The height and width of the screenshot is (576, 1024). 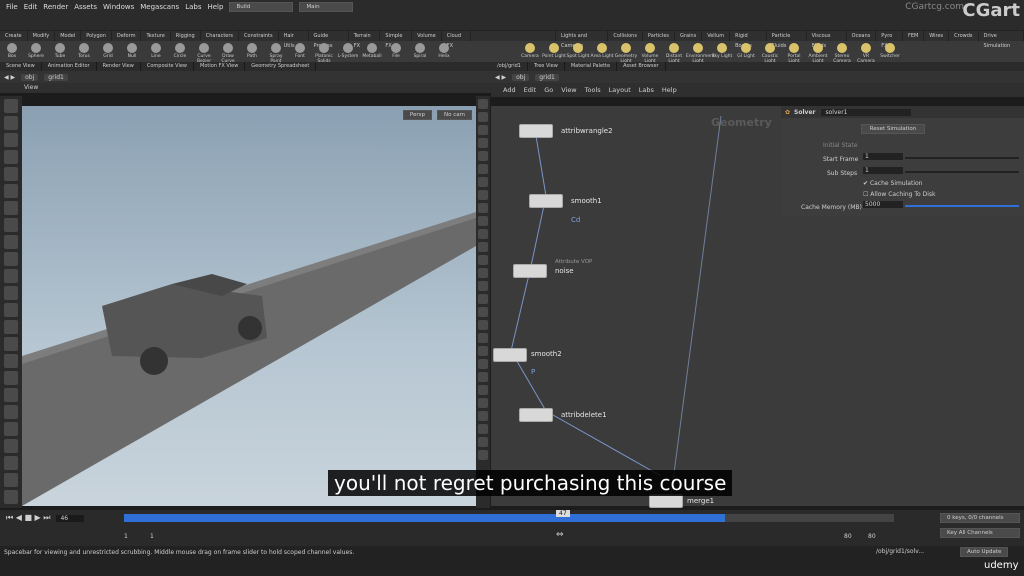 What do you see at coordinates (530, 90) in the screenshot?
I see `net-menu-item: Edit` at bounding box center [530, 90].